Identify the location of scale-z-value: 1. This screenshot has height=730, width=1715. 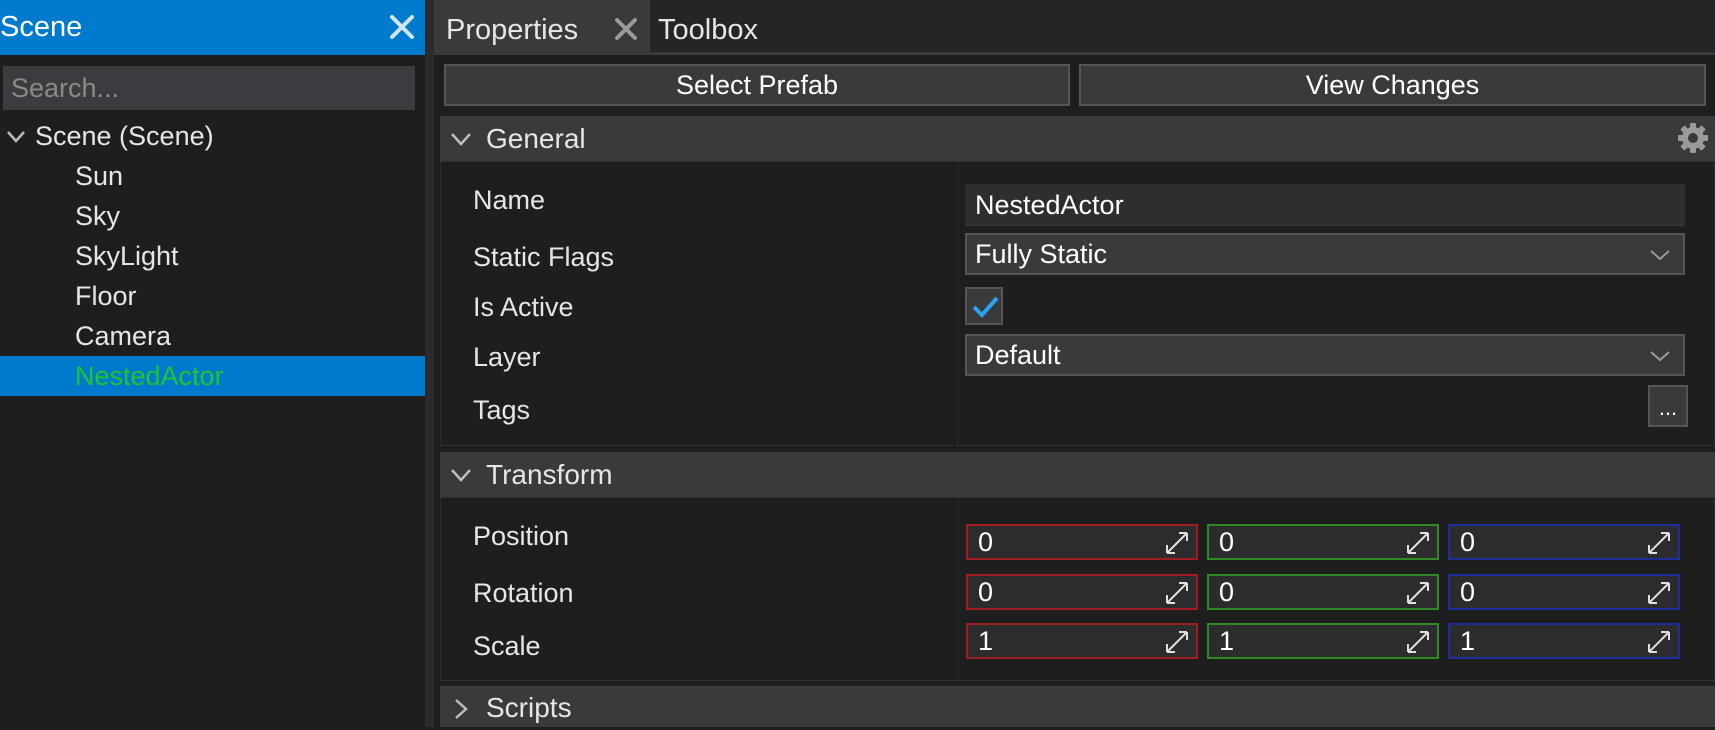
(1468, 641).